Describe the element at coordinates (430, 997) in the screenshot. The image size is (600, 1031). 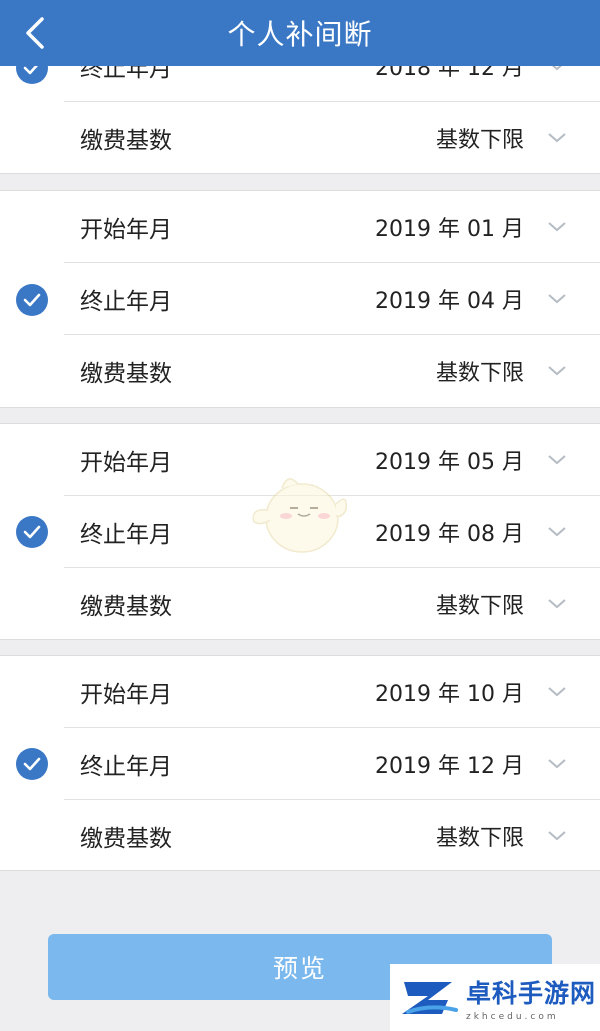
I see `z-logo-icon` at that location.